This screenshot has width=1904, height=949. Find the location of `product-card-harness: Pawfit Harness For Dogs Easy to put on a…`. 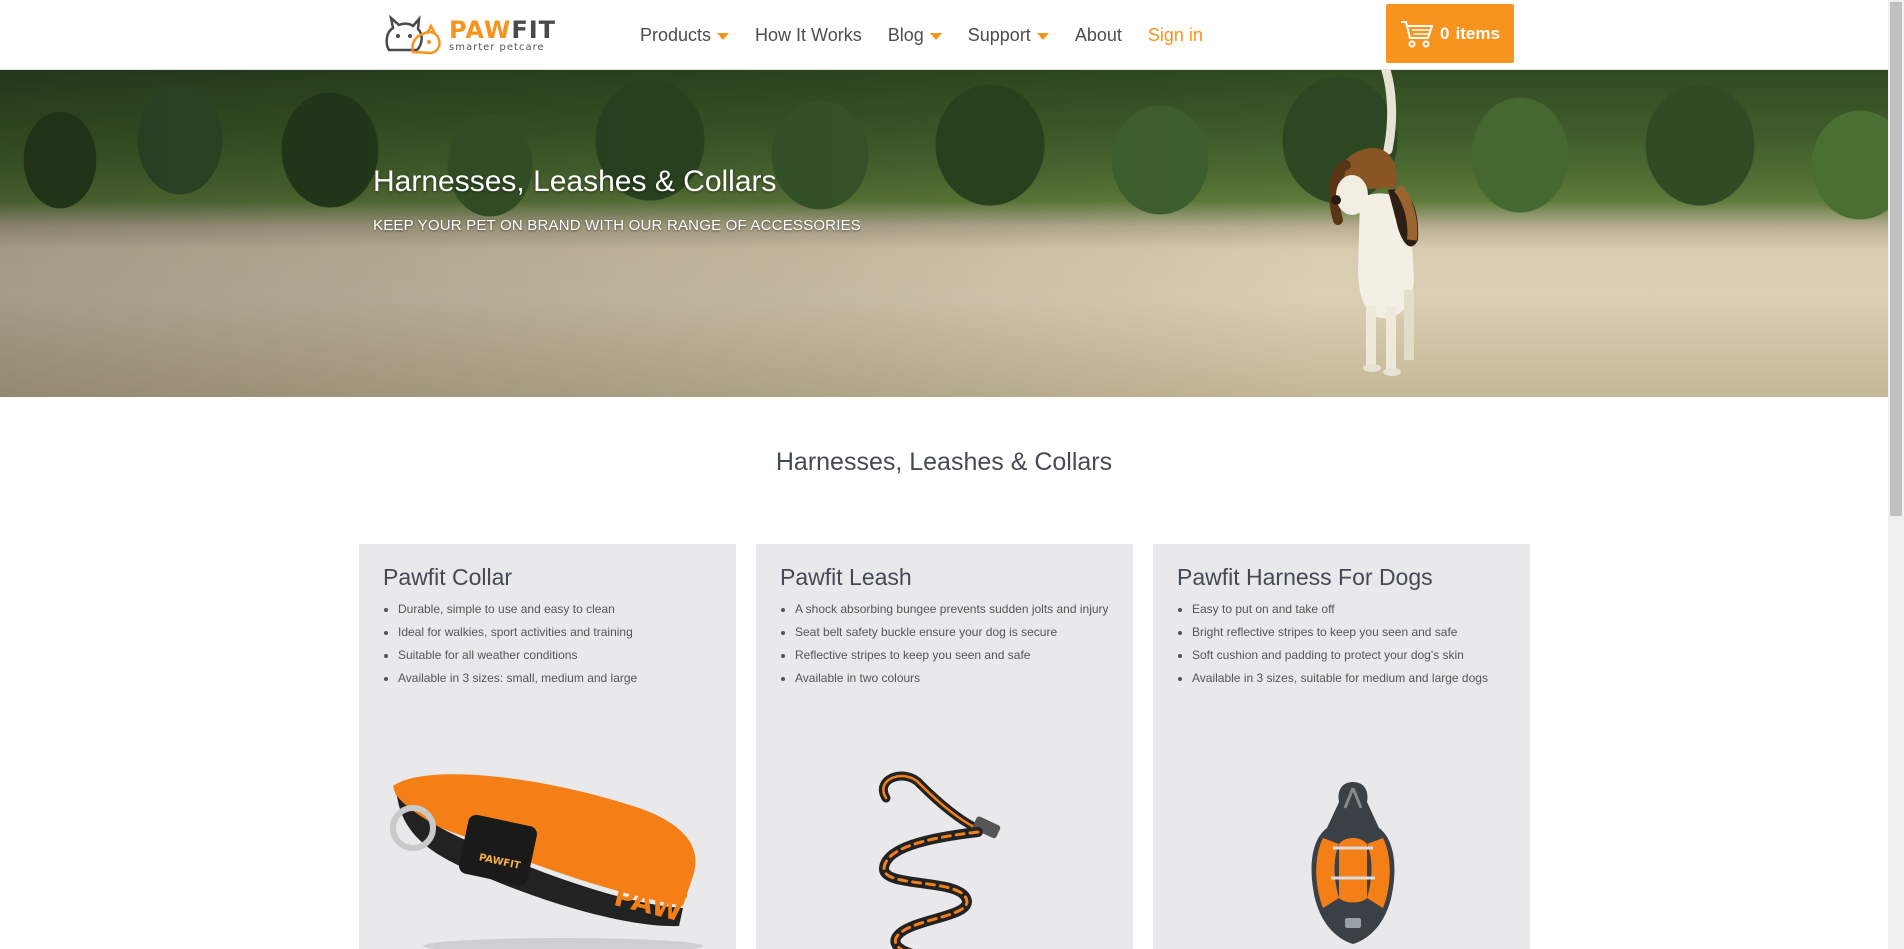

product-card-harness: Pawfit Harness For Dogs Easy to put on a… is located at coordinates (1341, 746).